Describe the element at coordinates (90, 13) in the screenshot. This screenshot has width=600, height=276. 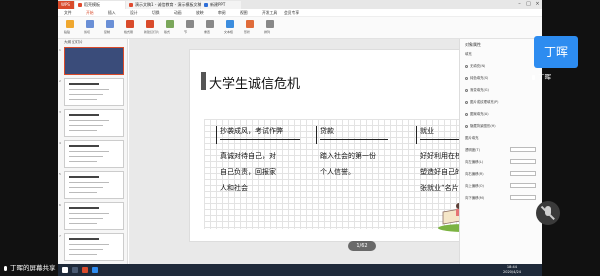
I see `menu-item: 开始` at that location.